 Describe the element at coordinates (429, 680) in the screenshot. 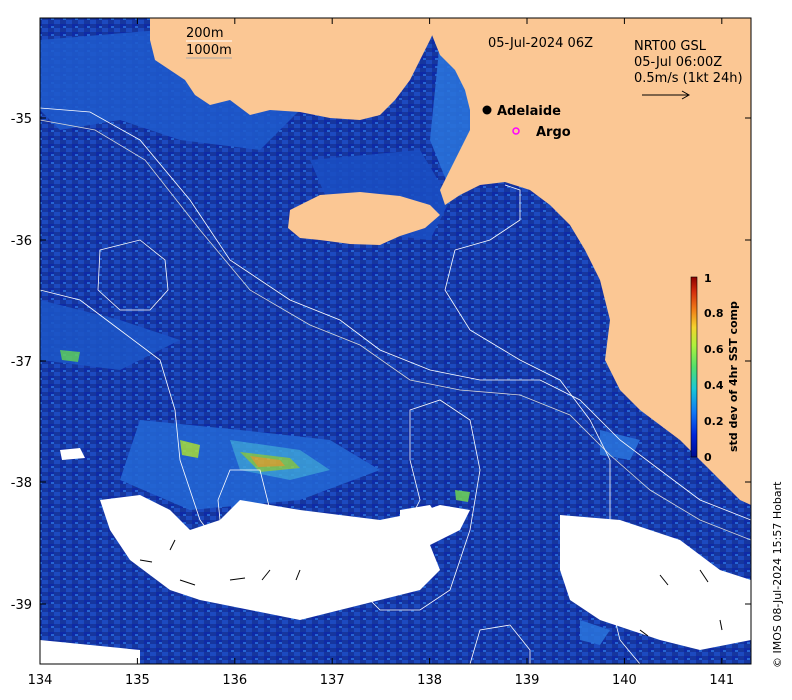

I see `x-tick-label: 138` at that location.